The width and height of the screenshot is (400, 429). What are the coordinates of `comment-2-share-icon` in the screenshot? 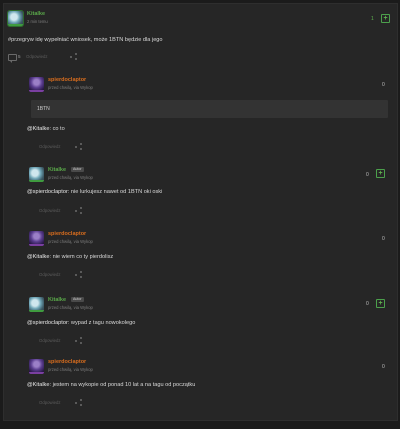 It's located at (78, 210).